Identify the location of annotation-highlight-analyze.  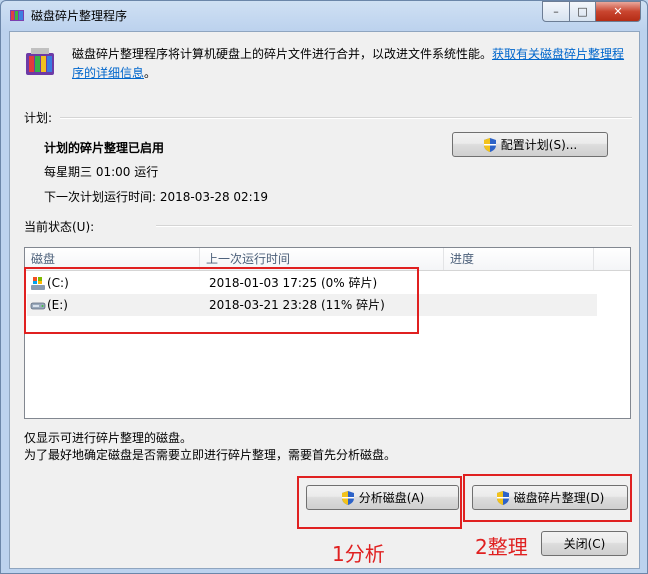
(379, 502).